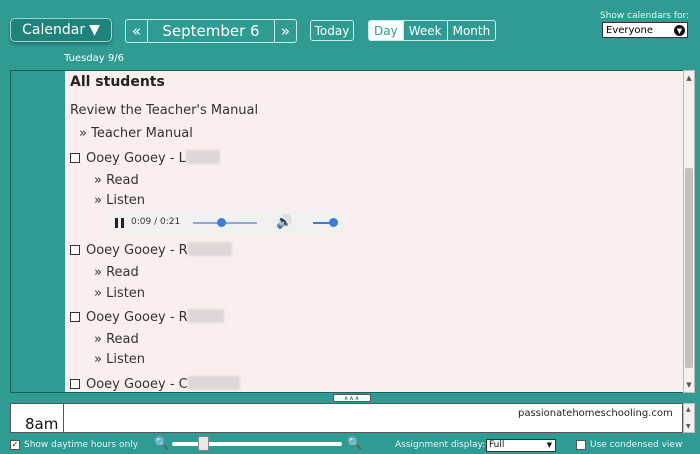 Image resolution: width=700 pixels, height=454 pixels. Describe the element at coordinates (636, 445) in the screenshot. I see `condensed-view-label: Use condensed view` at that location.